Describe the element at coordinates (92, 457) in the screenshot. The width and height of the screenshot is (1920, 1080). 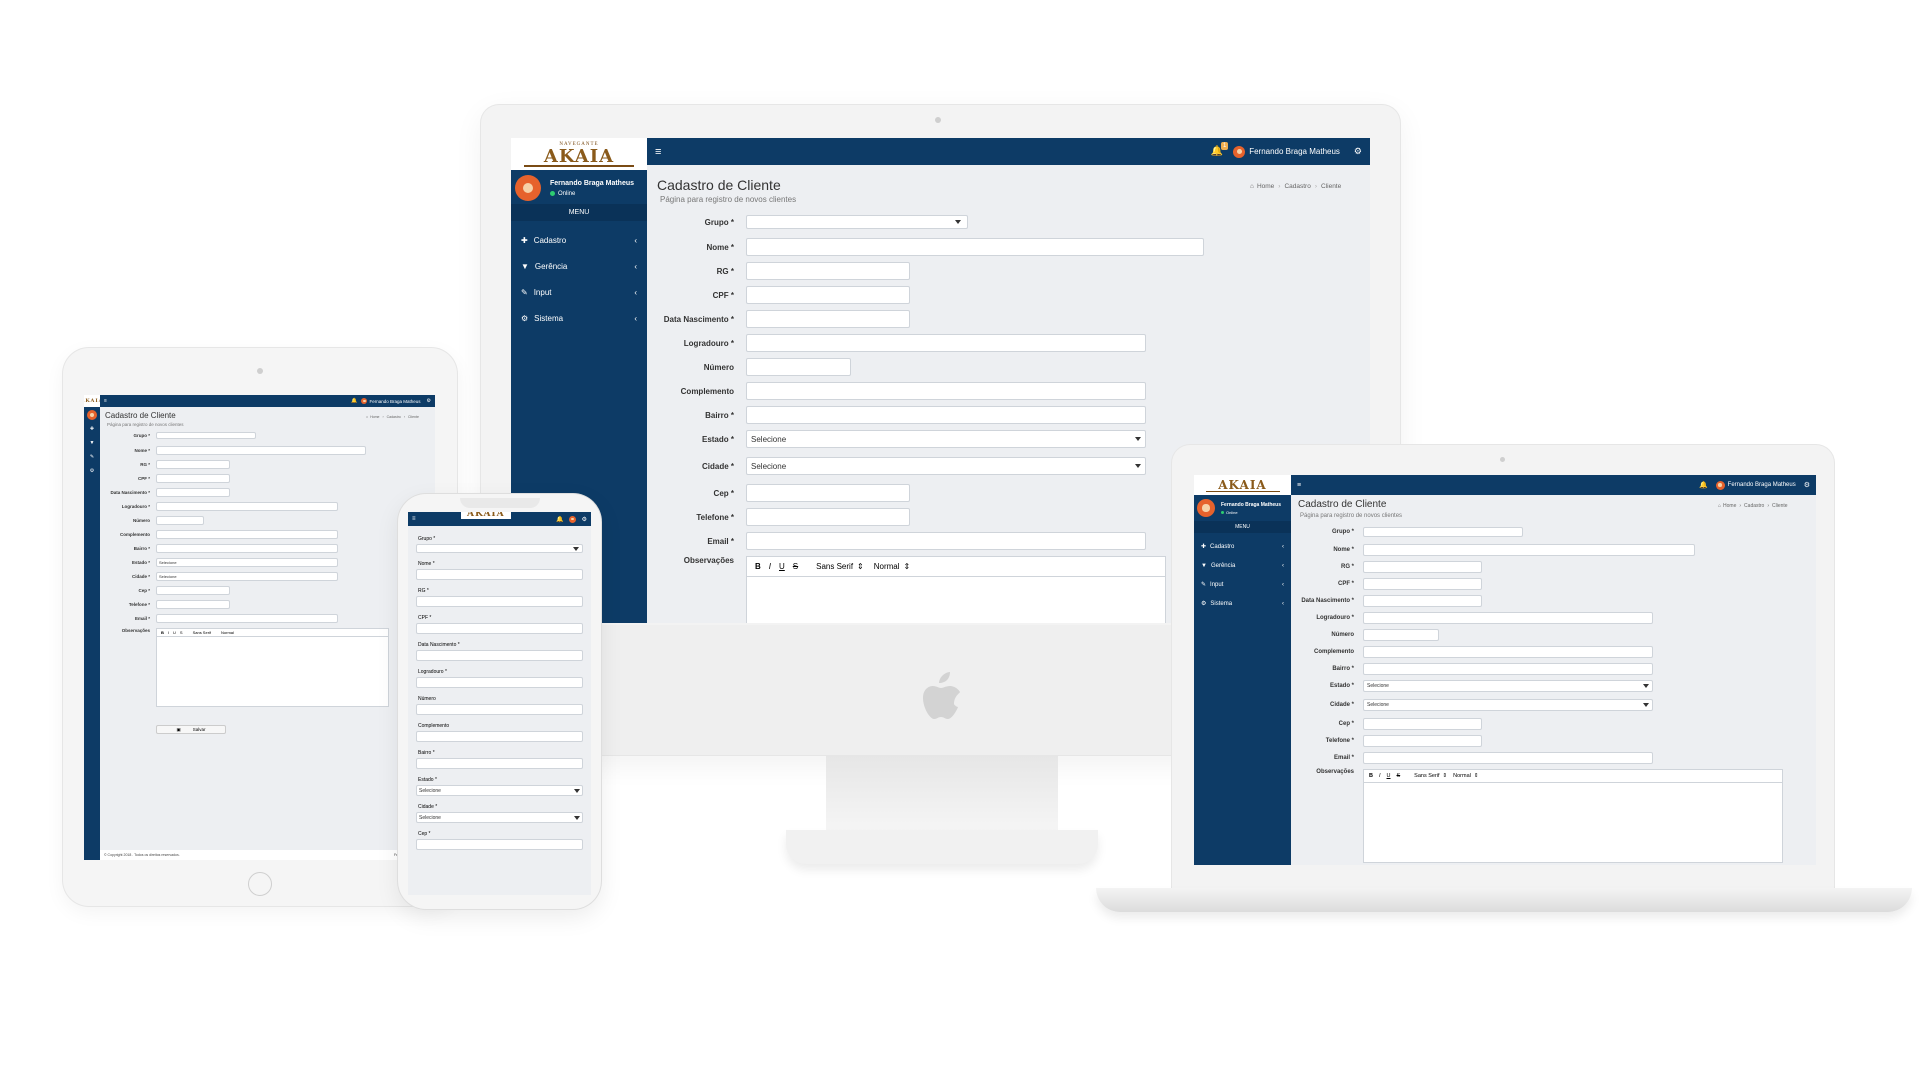
I see `edit-icon: ✎` at that location.